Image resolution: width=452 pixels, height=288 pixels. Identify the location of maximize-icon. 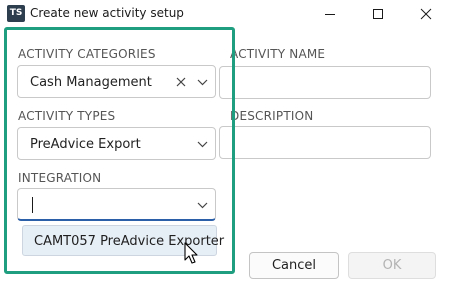
(378, 14).